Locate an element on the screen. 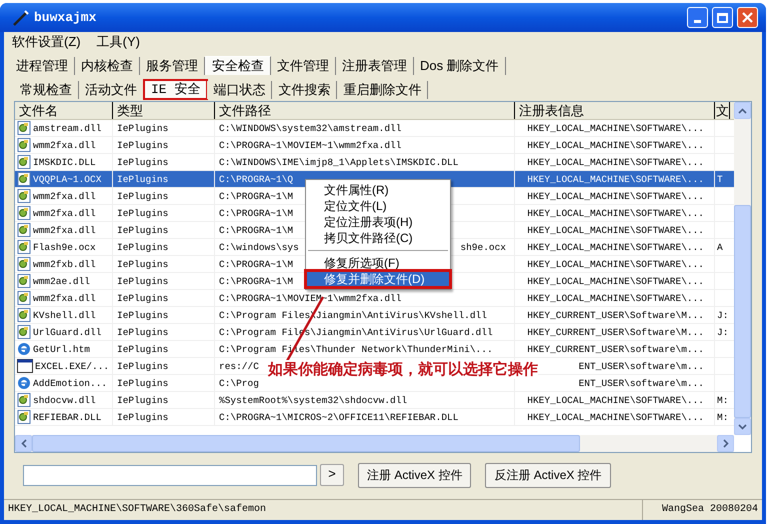 The image size is (768, 524). table-cell-text: C:\PROGRA~1\MOVIEM~1\wmm2fxa.dll is located at coordinates (310, 146).